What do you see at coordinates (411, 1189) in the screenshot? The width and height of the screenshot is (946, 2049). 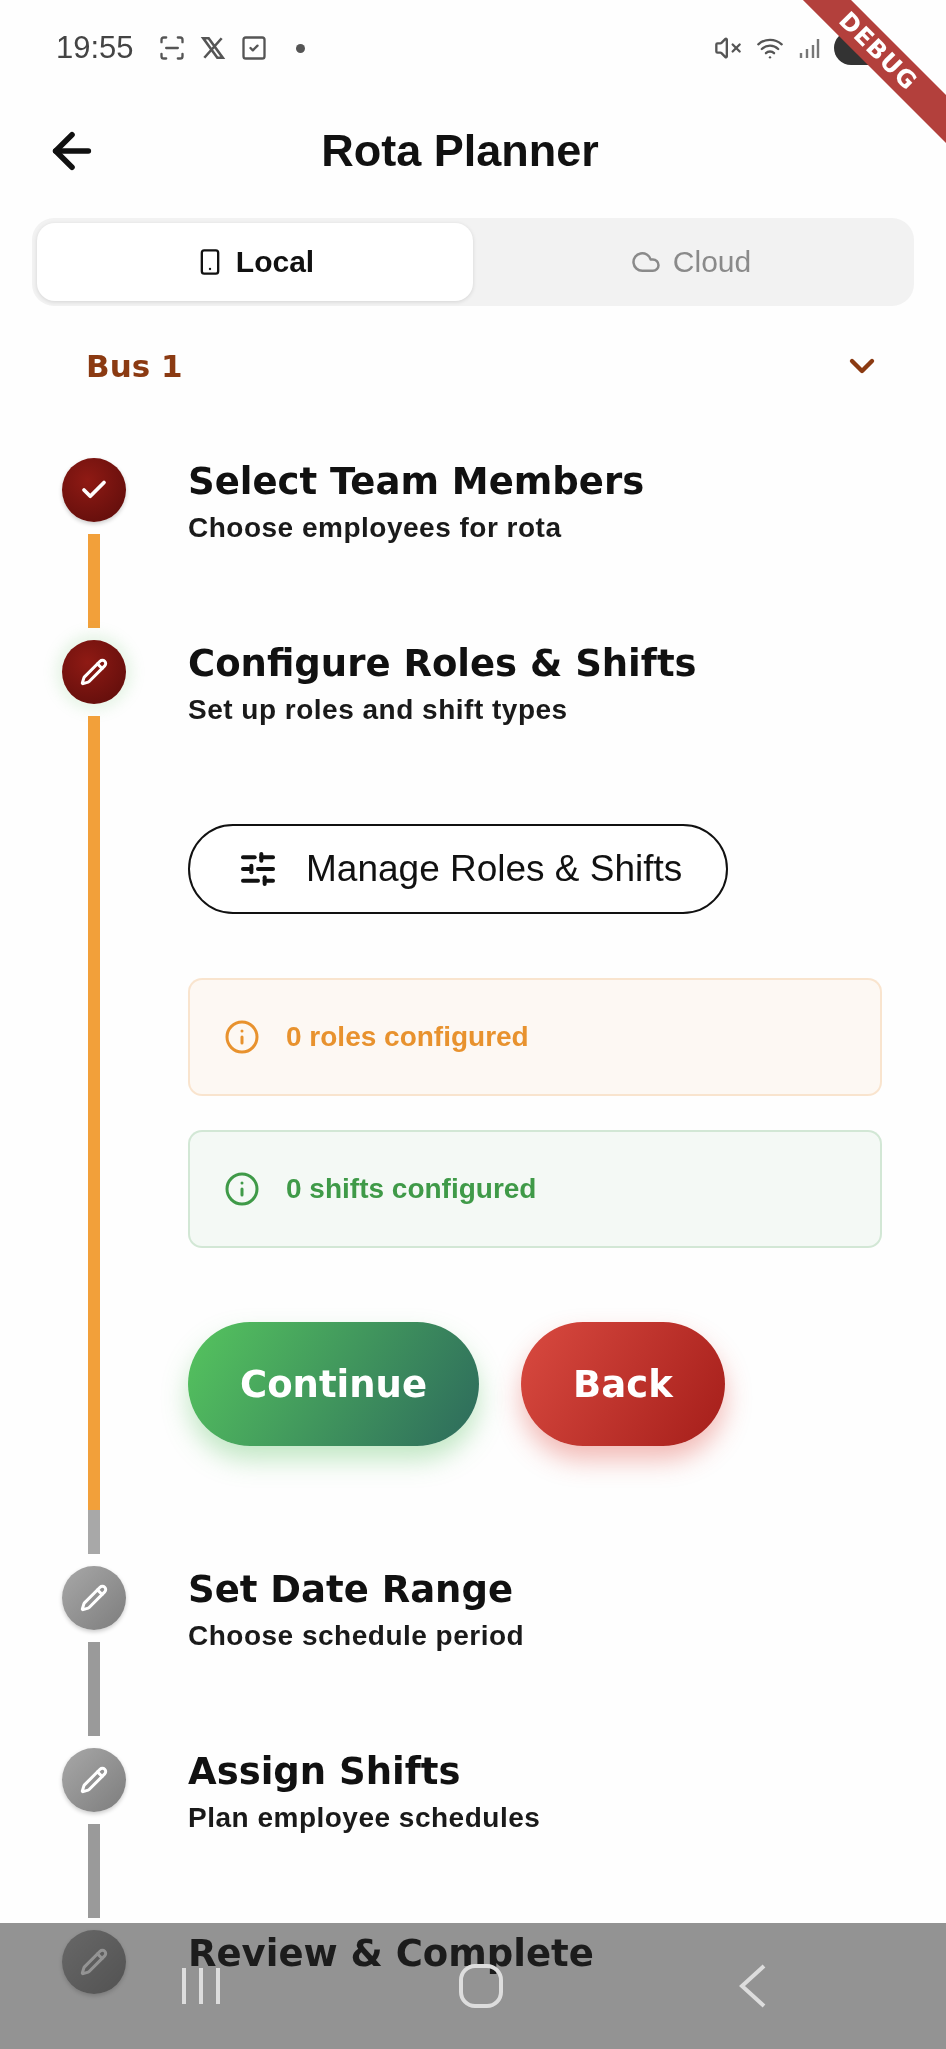 I see `notice-text: 0 shifts configured` at bounding box center [411, 1189].